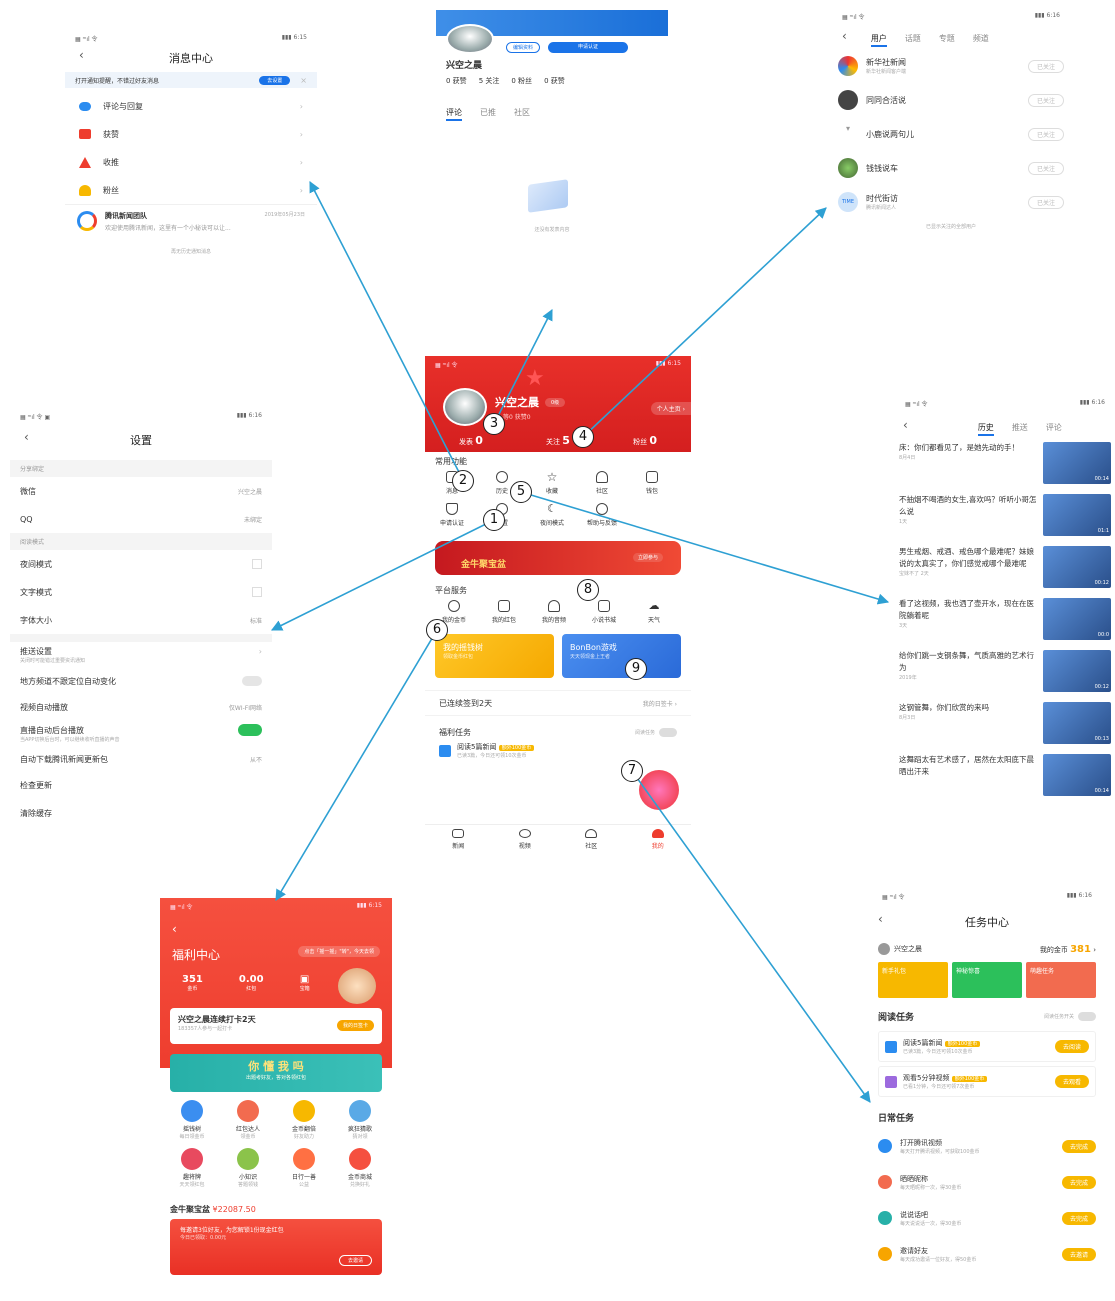  What do you see at coordinates (192, 983) in the screenshot?
I see `coin-balance: 351 金币` at bounding box center [192, 983].